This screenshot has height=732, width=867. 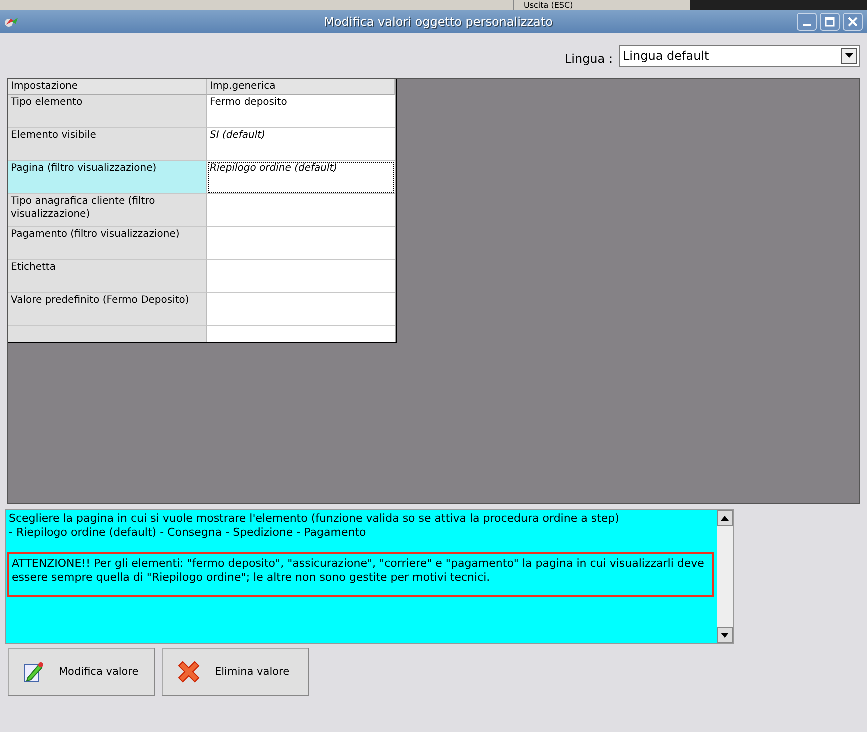 What do you see at coordinates (301, 87) in the screenshot?
I see `column-header: Imp.generica` at bounding box center [301, 87].